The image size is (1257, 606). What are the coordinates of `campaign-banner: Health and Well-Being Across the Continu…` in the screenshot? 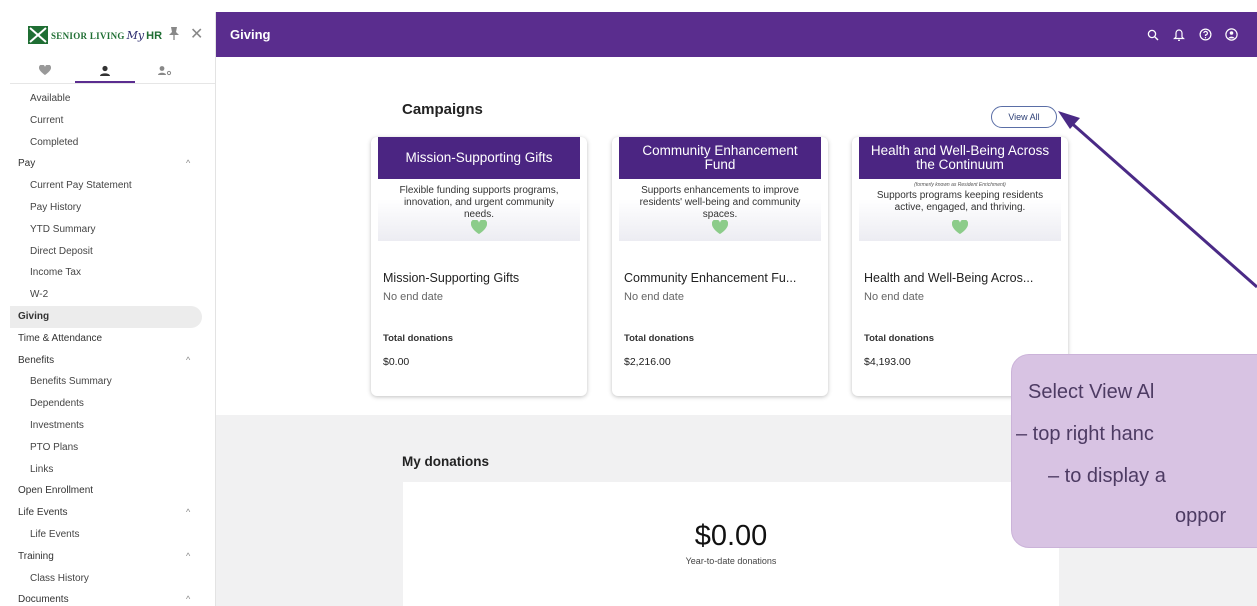 It's located at (960, 189).